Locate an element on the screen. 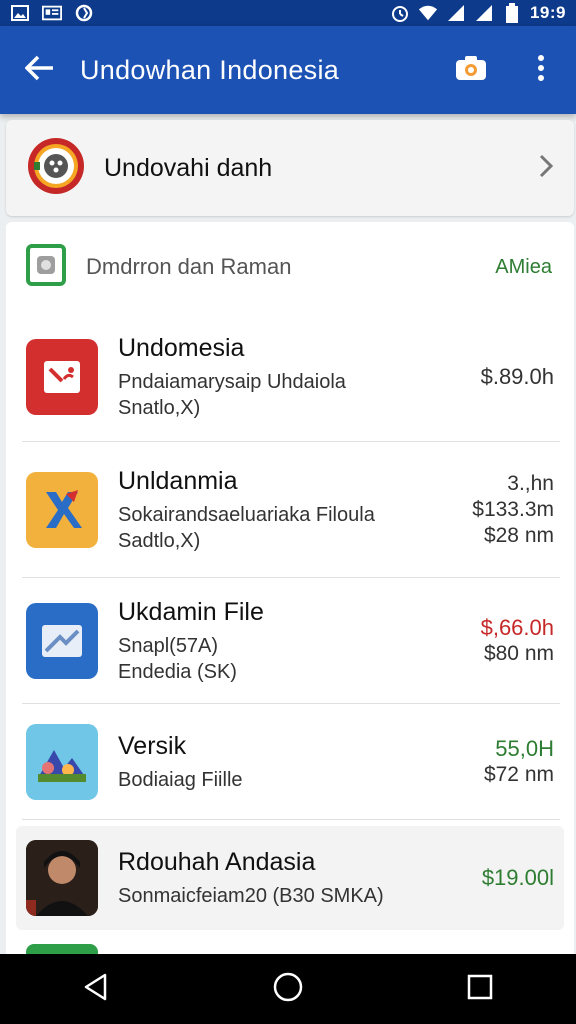  navigation-bar is located at coordinates (288, 989).